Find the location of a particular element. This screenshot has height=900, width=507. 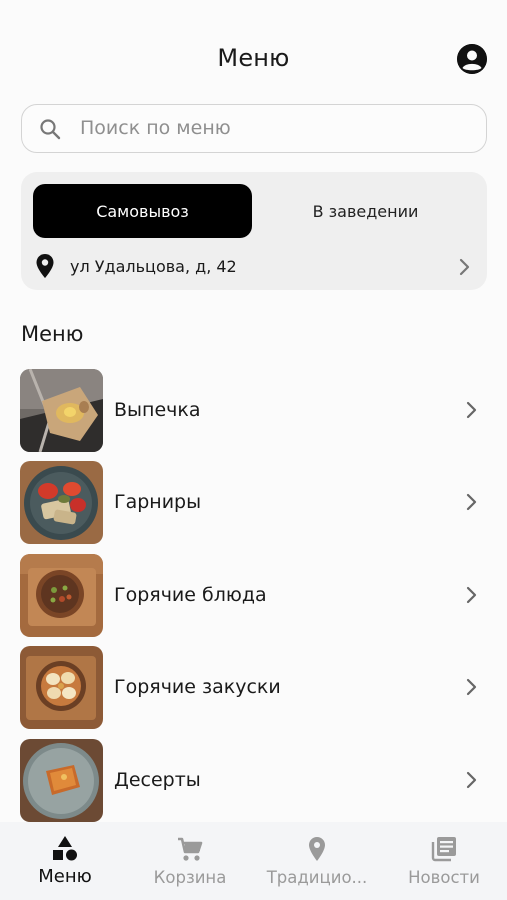

nav-tab-news: Новости is located at coordinates (444, 861).